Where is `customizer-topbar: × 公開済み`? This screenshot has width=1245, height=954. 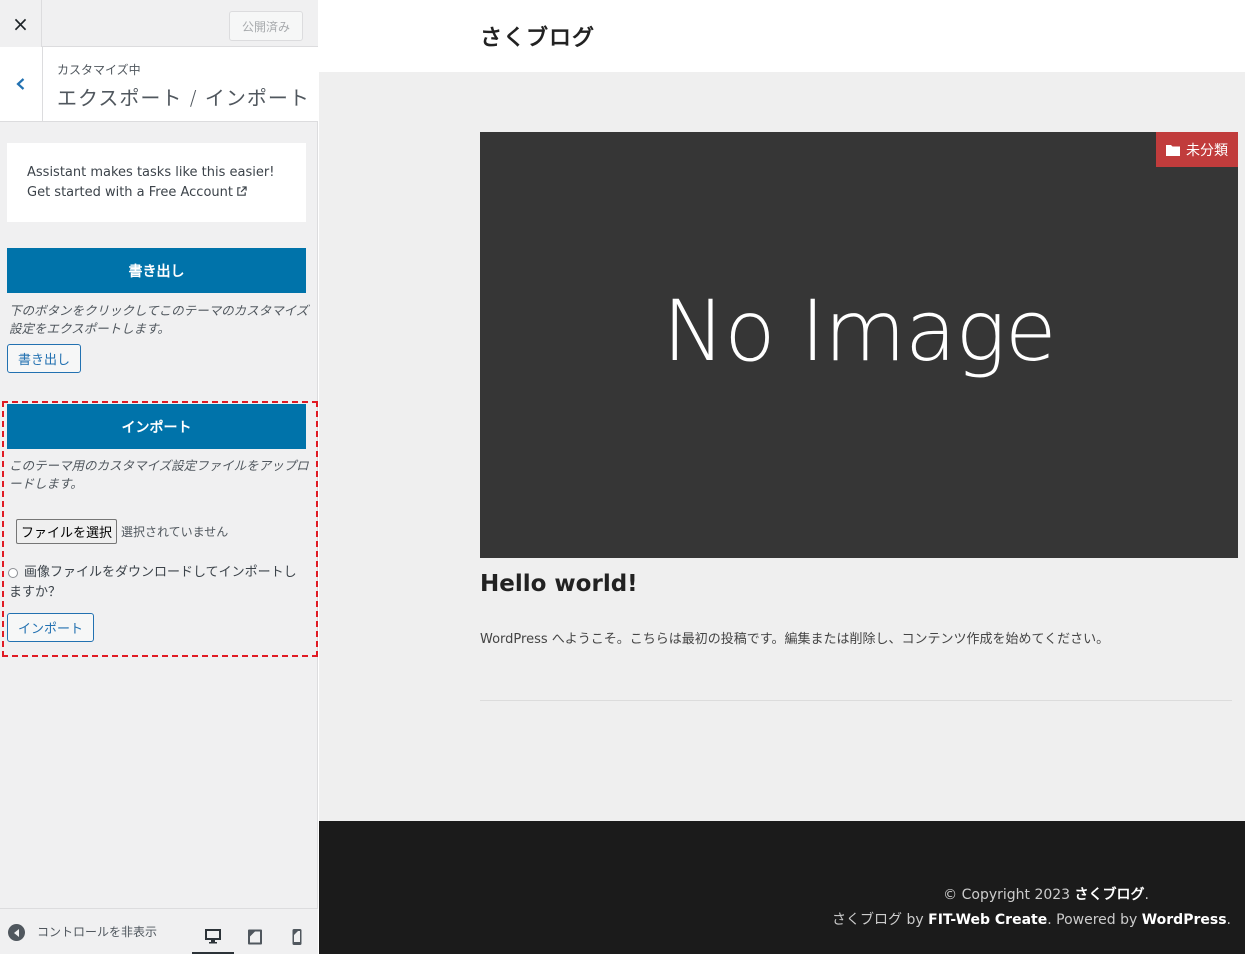 customizer-topbar: × 公開済み is located at coordinates (159, 23).